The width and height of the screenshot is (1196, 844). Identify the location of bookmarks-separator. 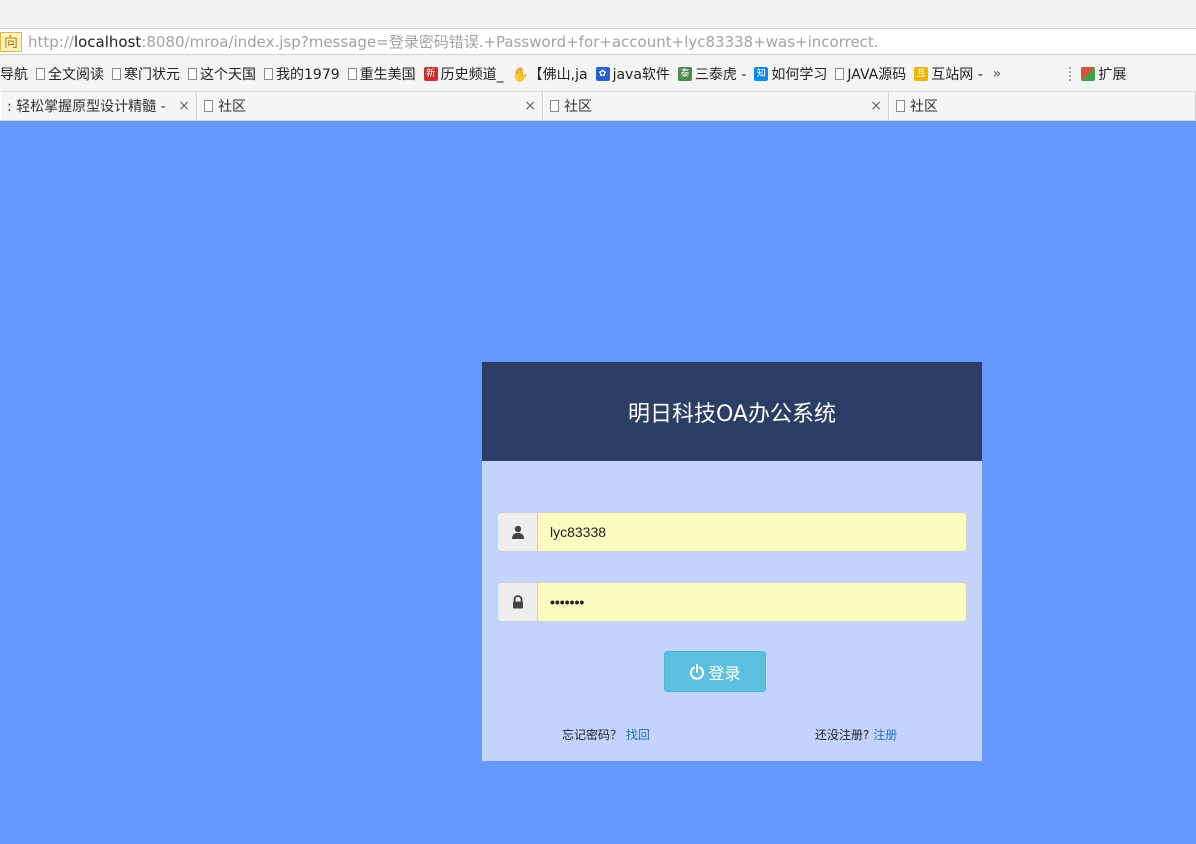
(1071, 73).